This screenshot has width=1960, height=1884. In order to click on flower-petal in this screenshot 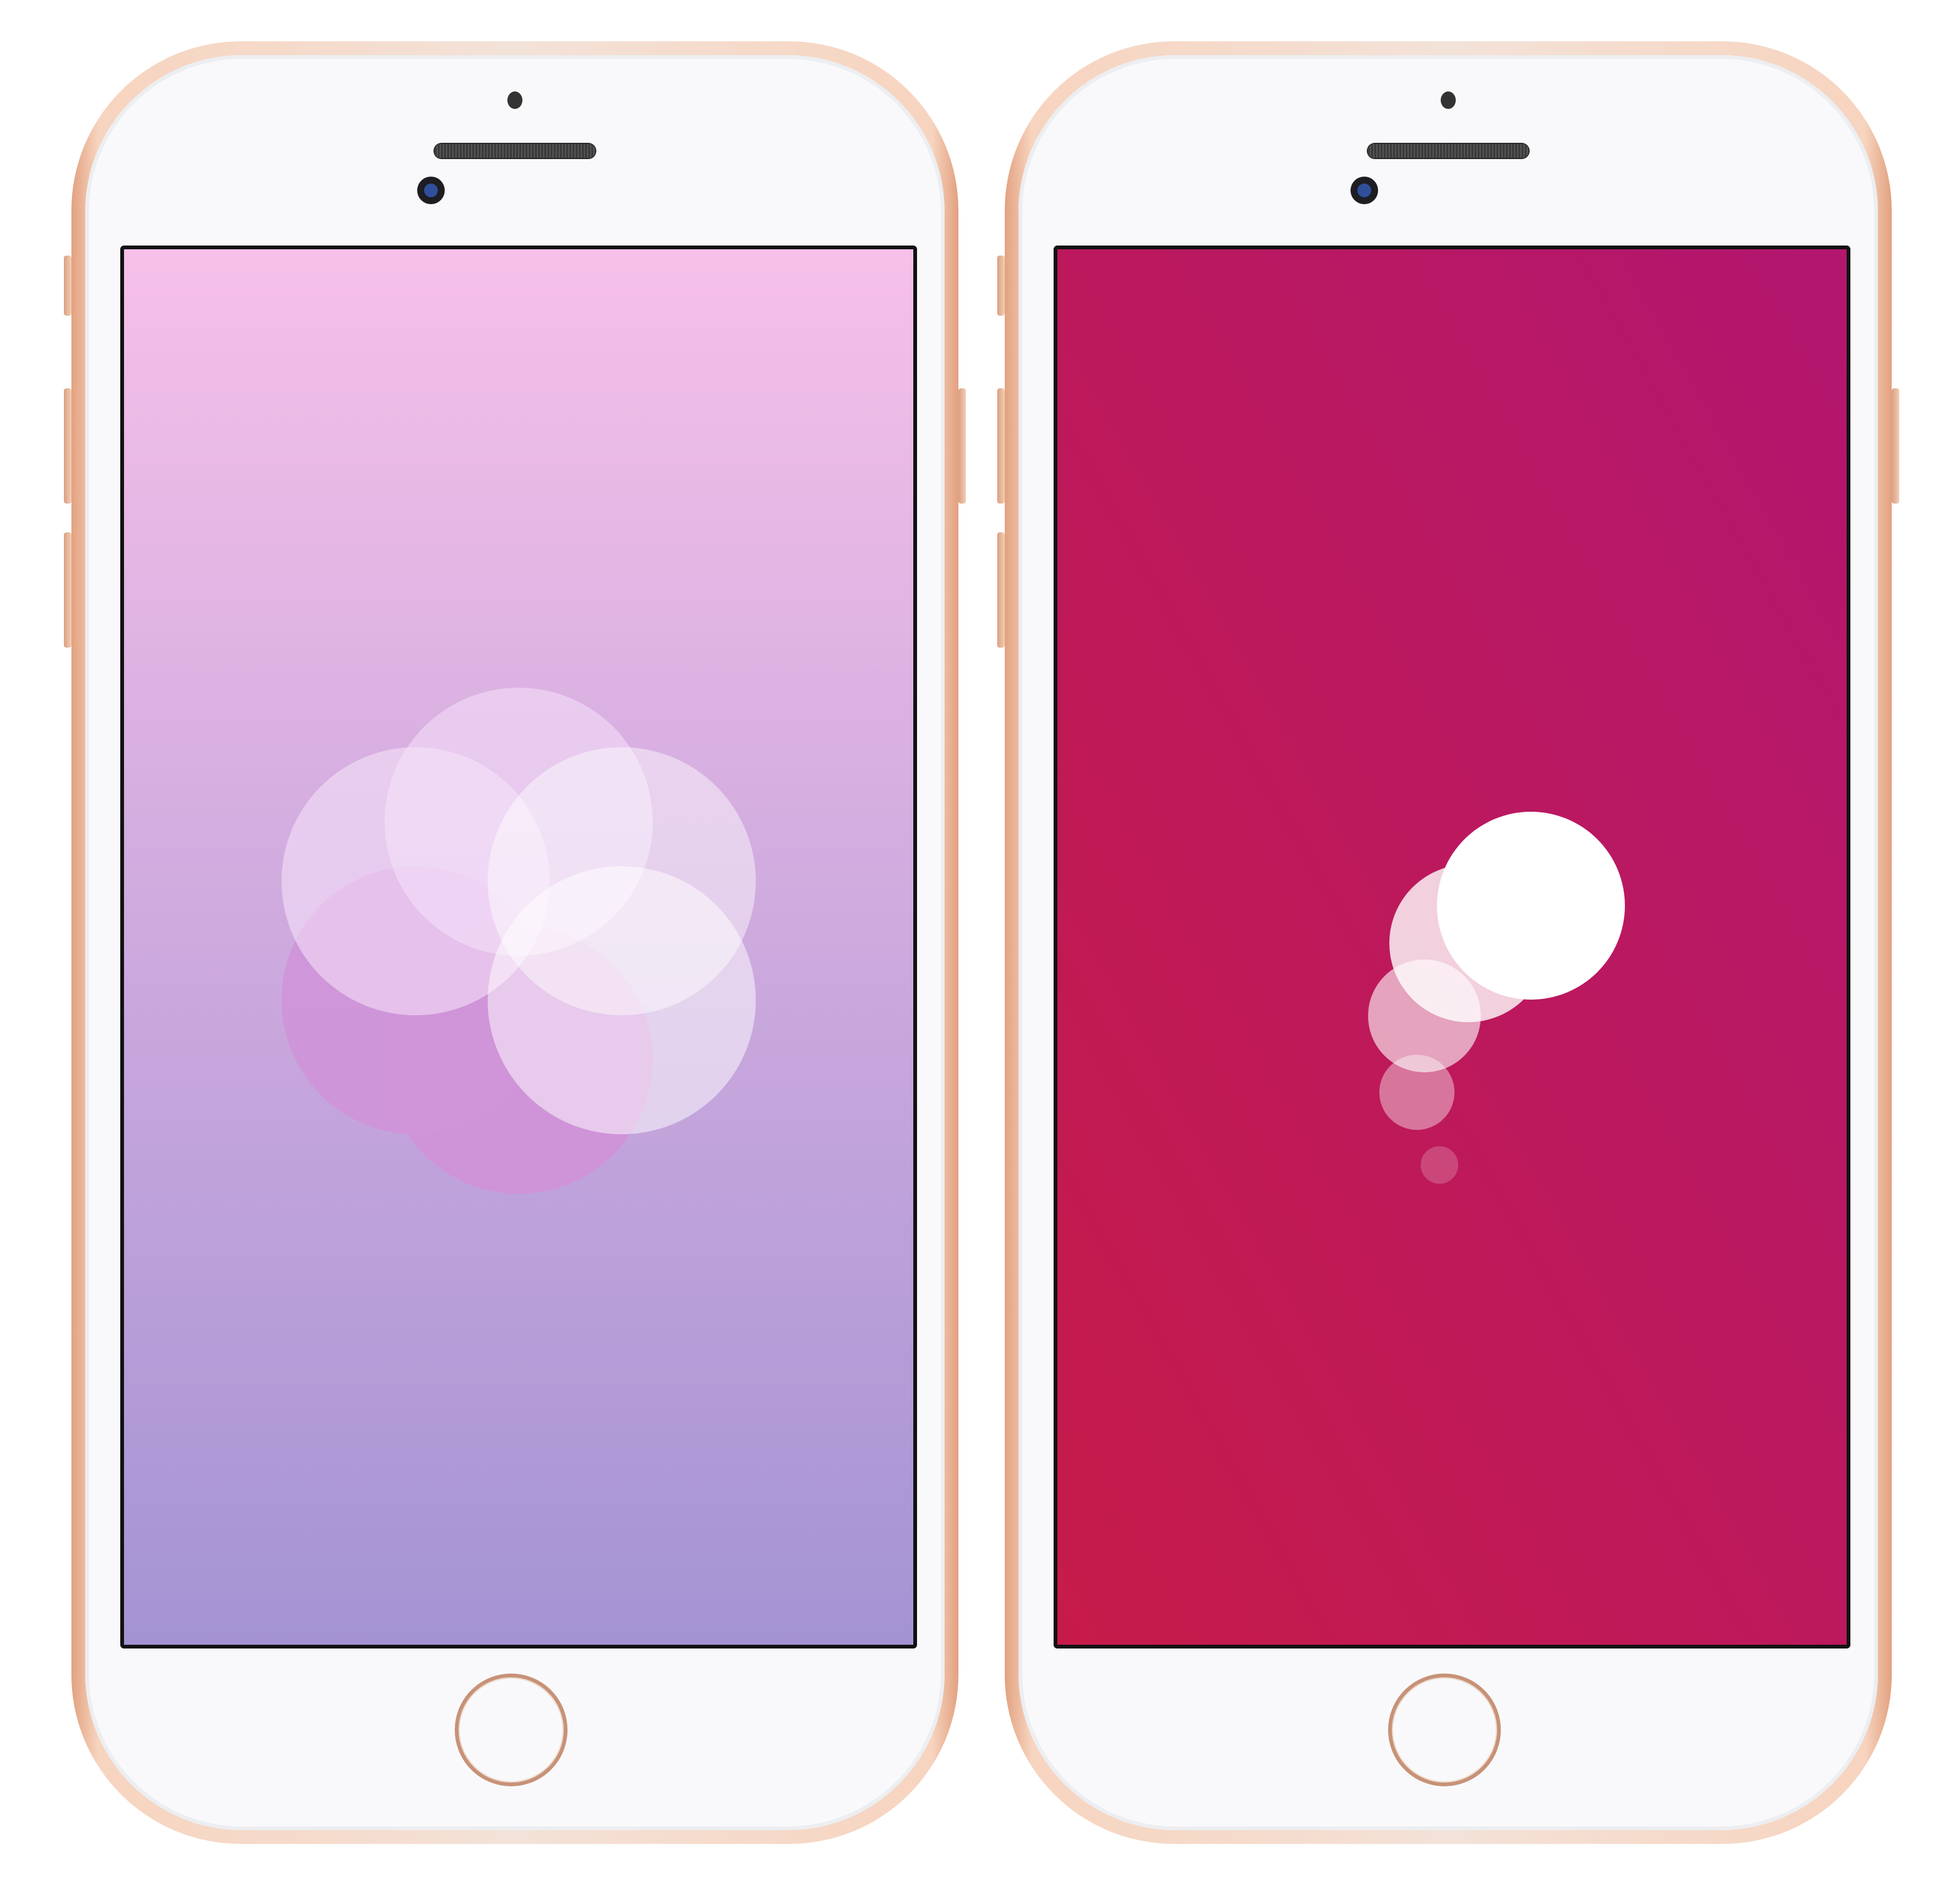, I will do `click(622, 1000)`.